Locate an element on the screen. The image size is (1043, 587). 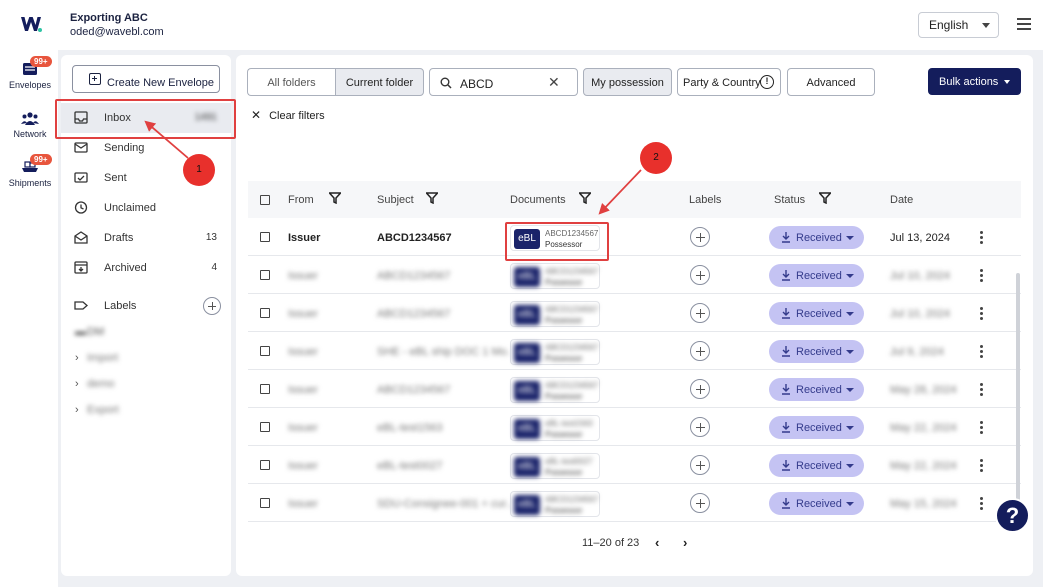
create-envelope-button: Create New Envelope is located at coordinates (146, 79).